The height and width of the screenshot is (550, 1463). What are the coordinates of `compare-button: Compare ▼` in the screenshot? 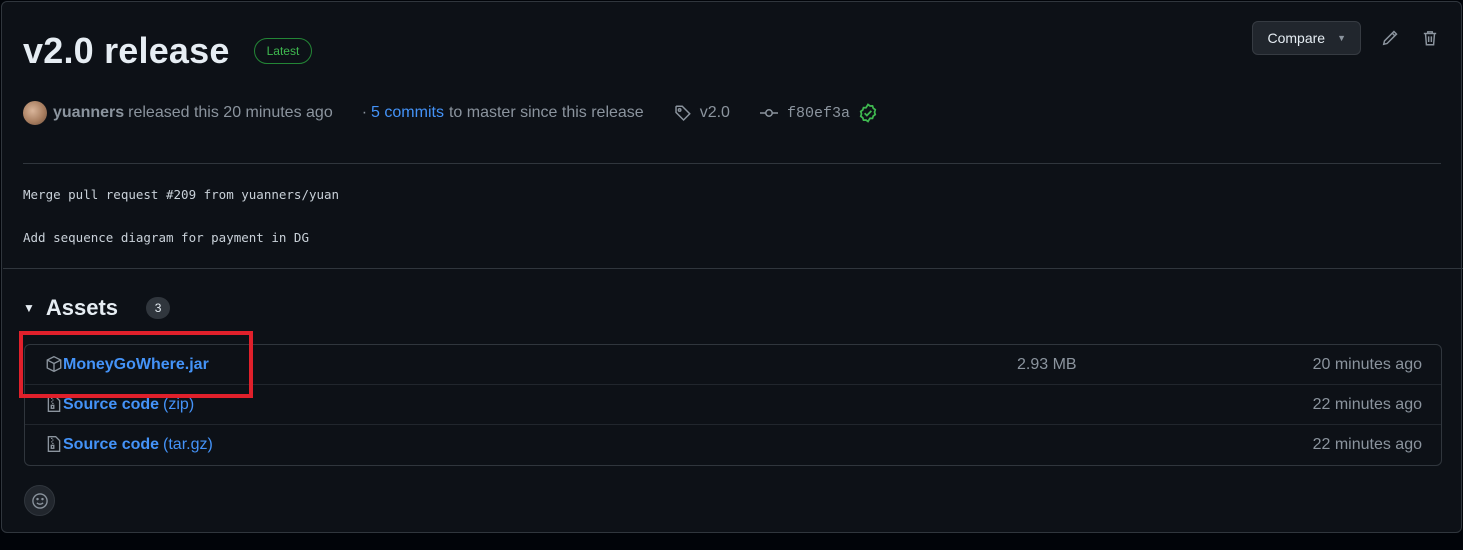 It's located at (1306, 38).